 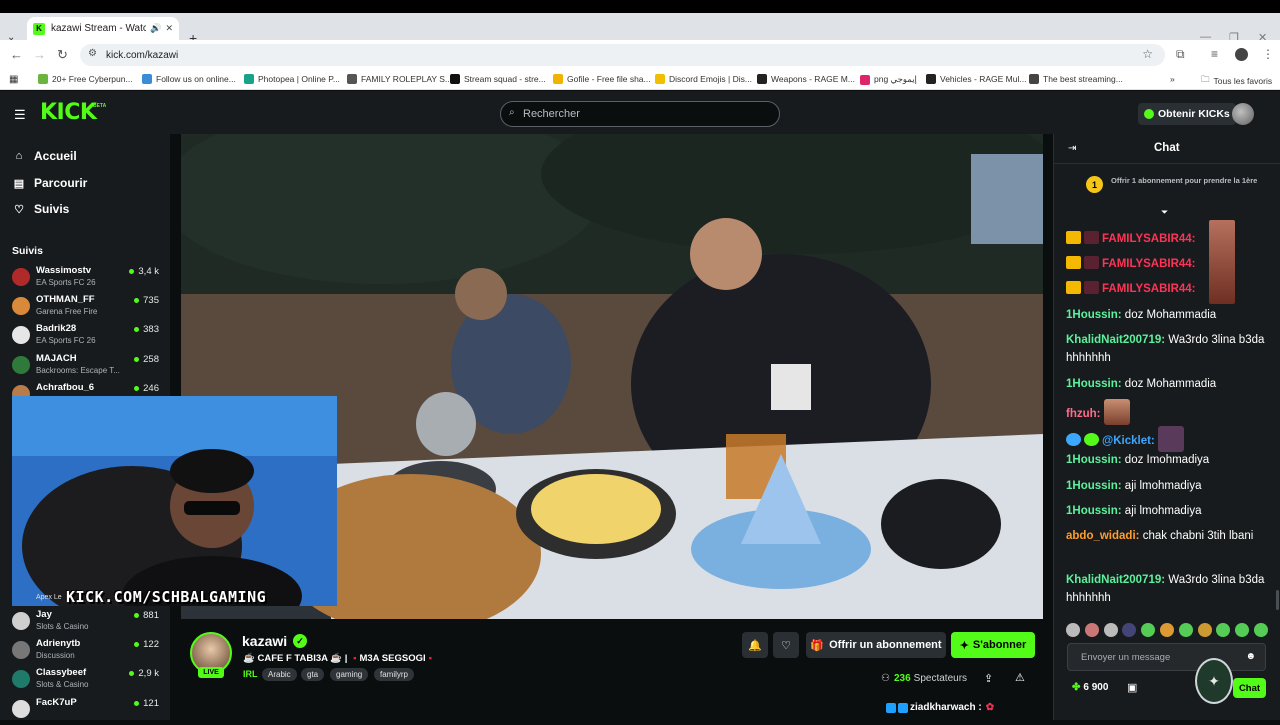 What do you see at coordinates (279, 674) in the screenshot?
I see `stream-tag: Arabic` at bounding box center [279, 674].